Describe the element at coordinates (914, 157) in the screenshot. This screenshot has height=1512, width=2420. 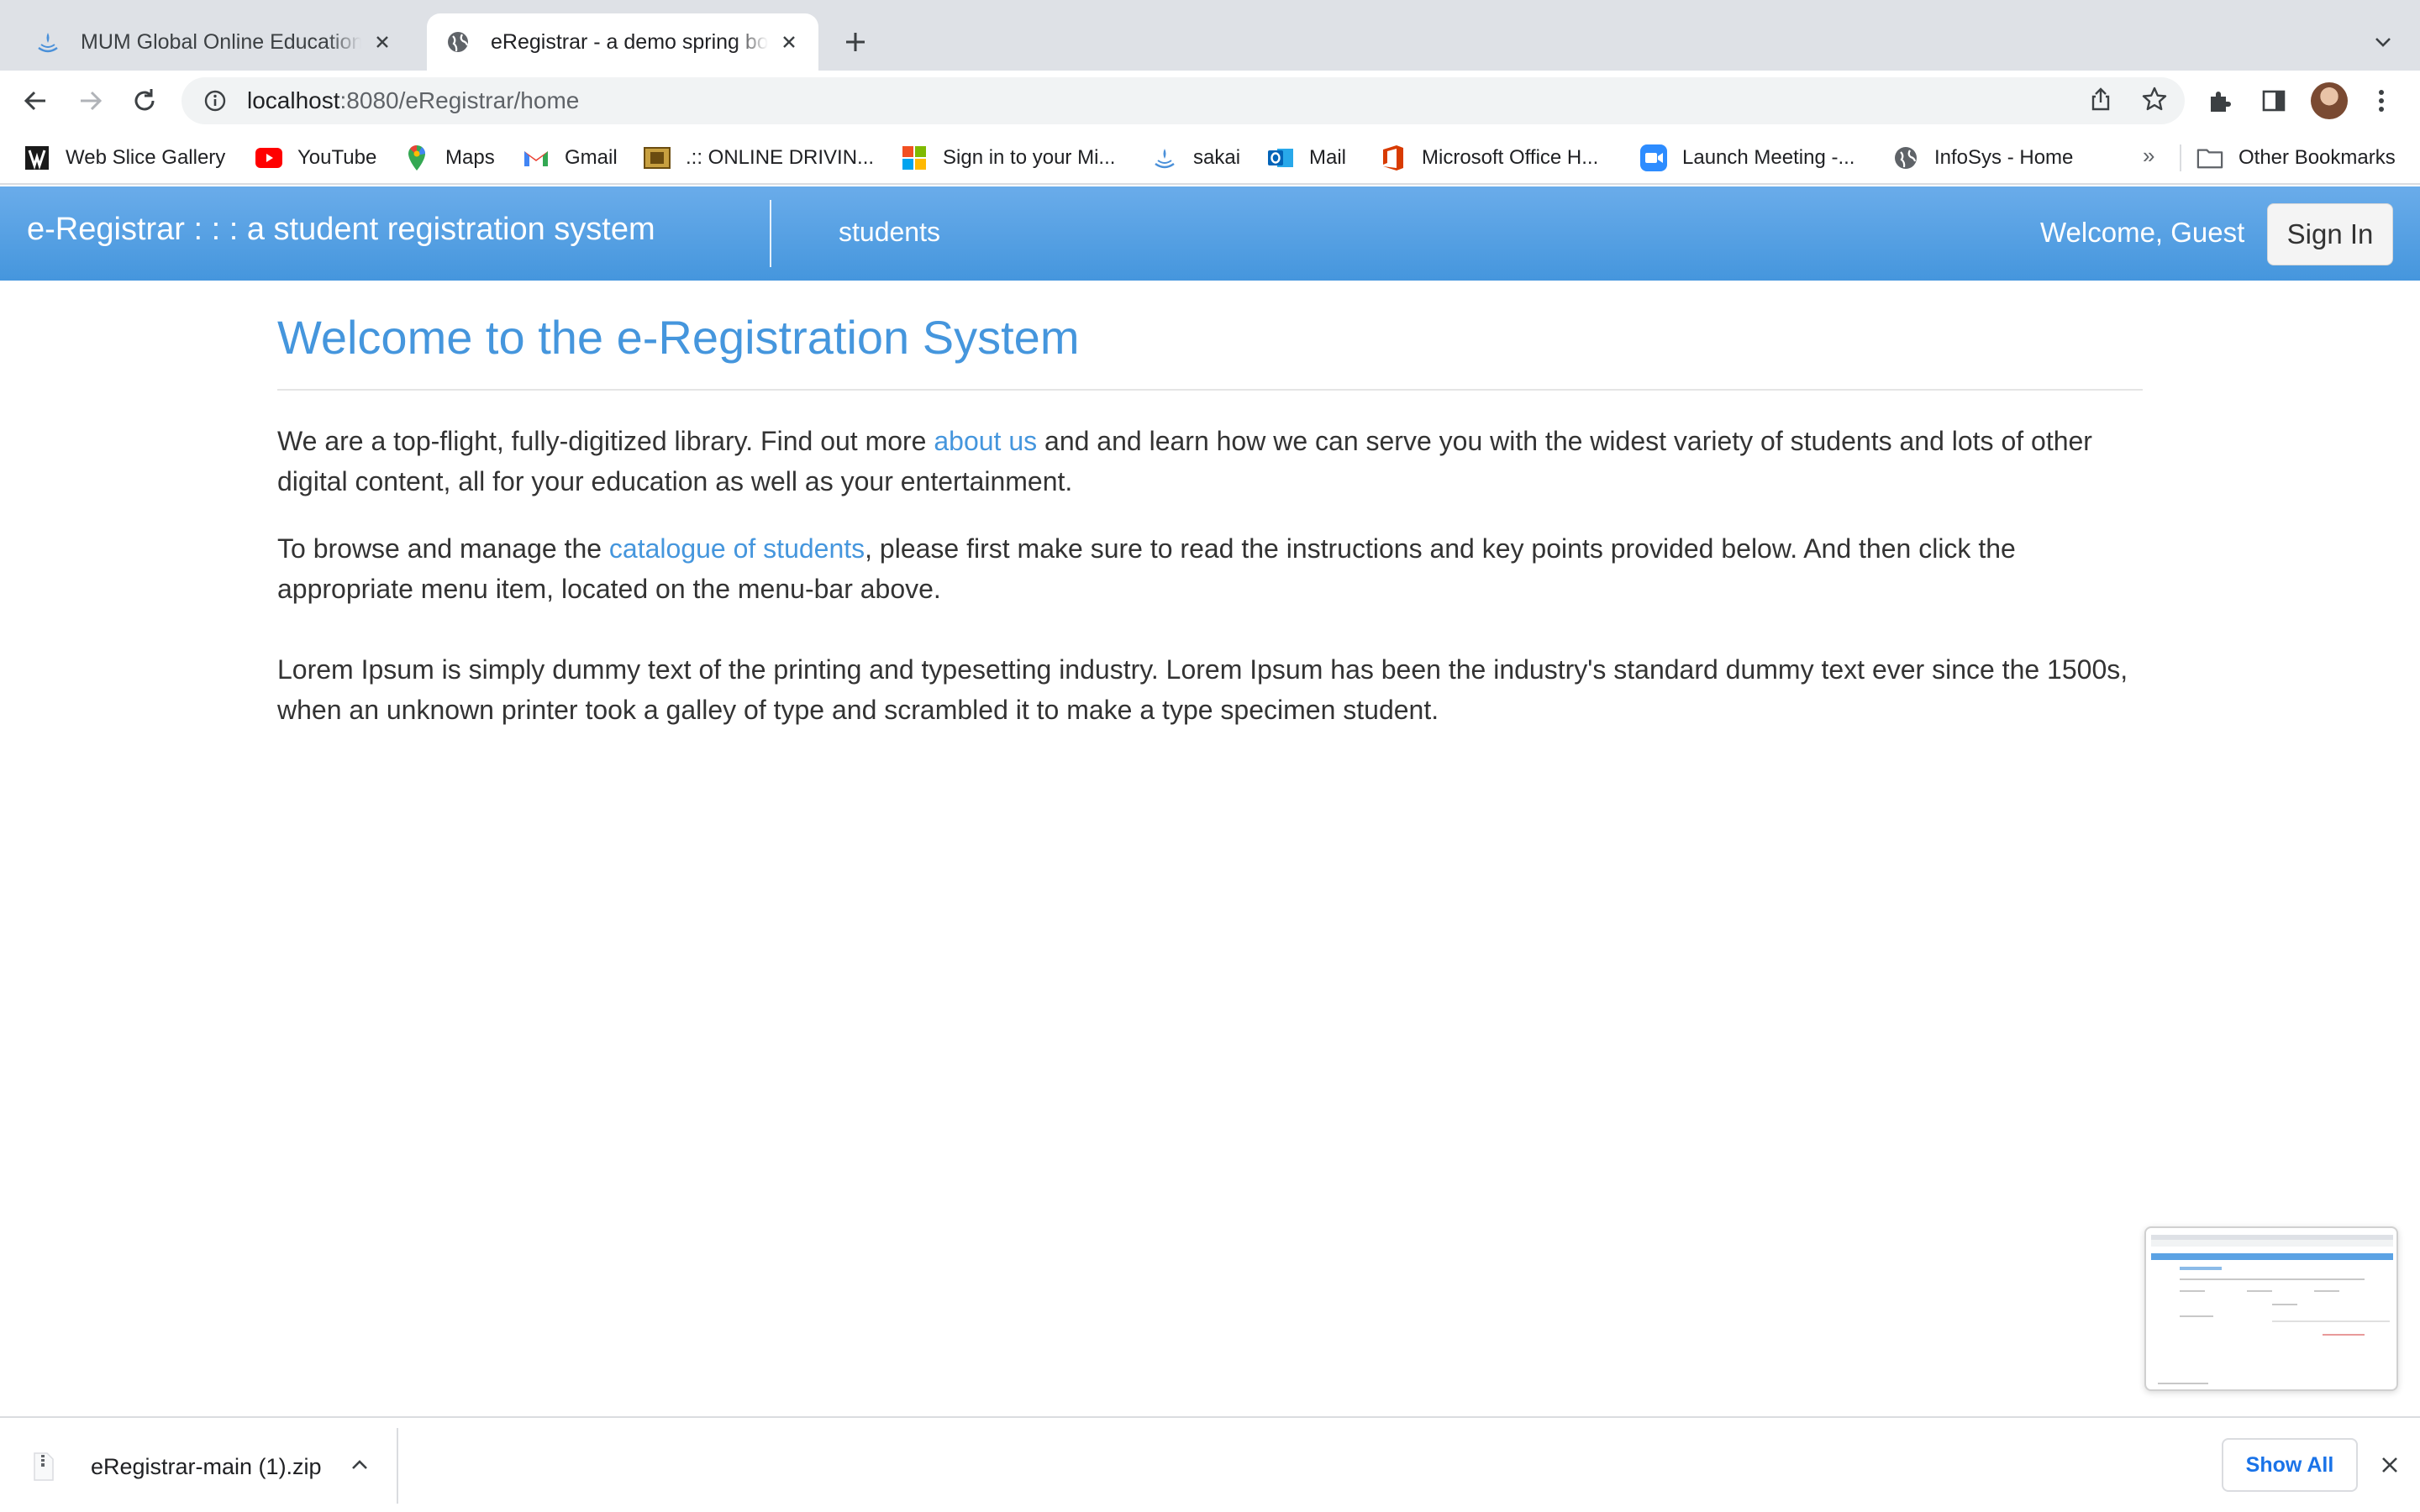
I see `microsoft-icon` at that location.